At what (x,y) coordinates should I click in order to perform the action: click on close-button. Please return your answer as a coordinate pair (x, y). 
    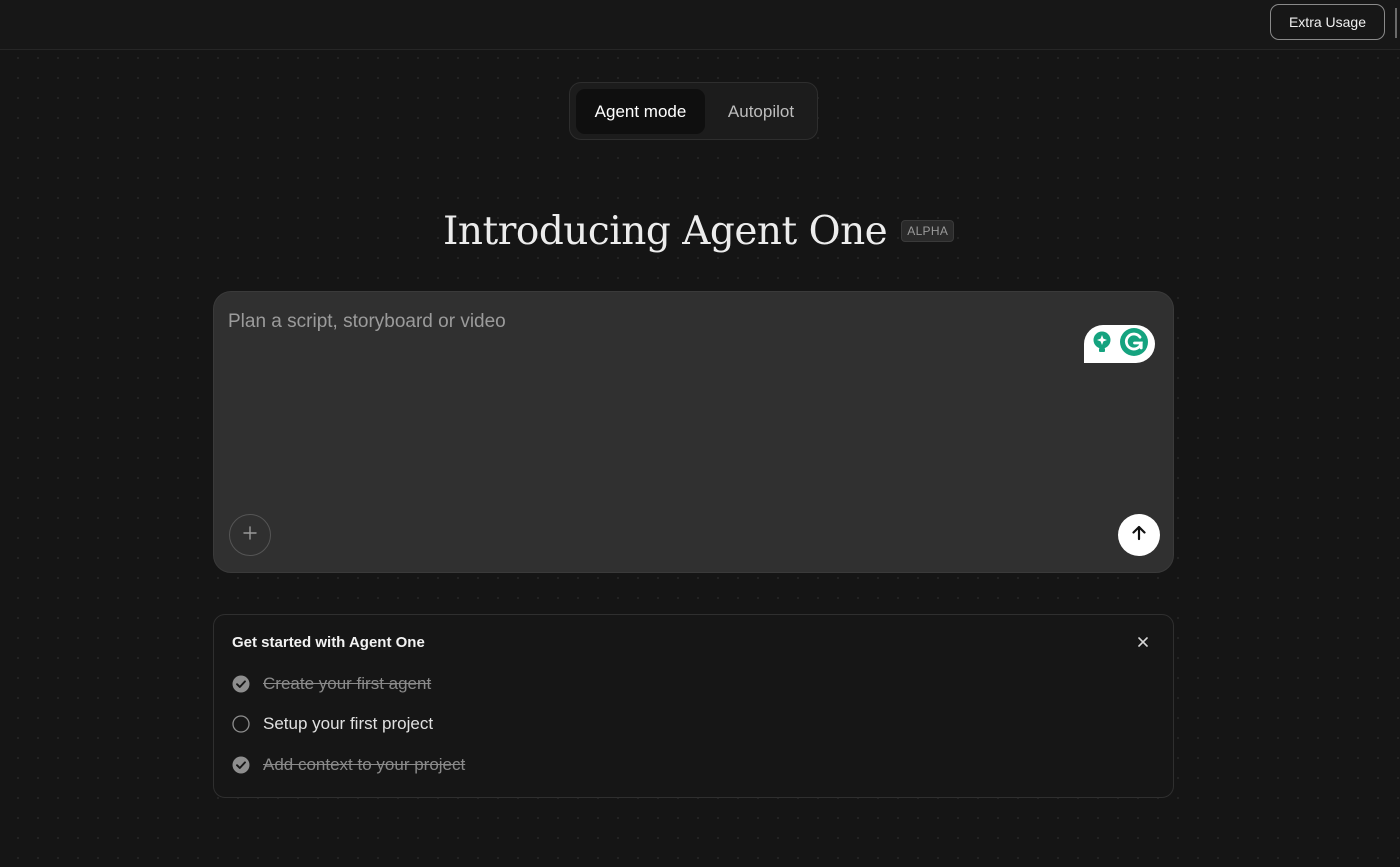
    Looking at the image, I should click on (1143, 644).